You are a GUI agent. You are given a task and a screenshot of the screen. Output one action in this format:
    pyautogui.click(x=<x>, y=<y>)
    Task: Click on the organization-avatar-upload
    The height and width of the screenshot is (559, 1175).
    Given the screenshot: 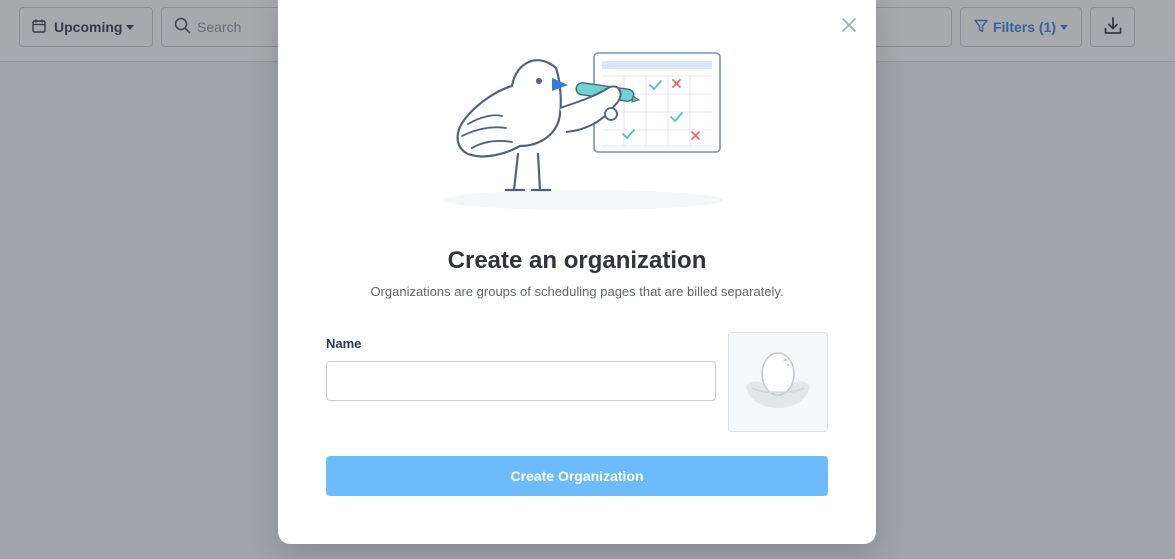 What is the action you would take?
    pyautogui.click(x=778, y=382)
    